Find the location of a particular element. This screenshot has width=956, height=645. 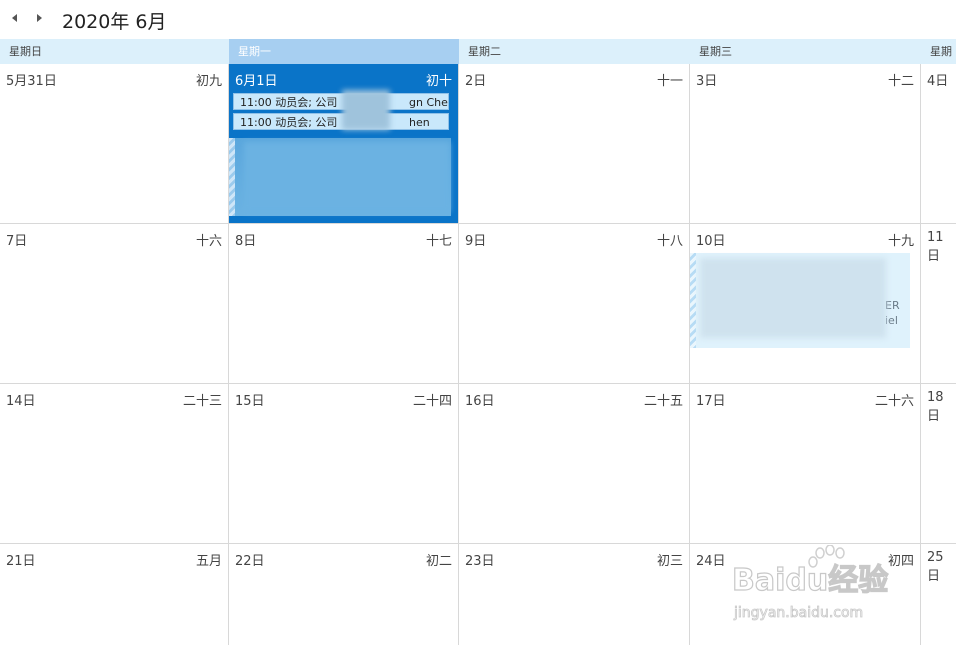

lunar-date: 十九 is located at coordinates (900, 241).